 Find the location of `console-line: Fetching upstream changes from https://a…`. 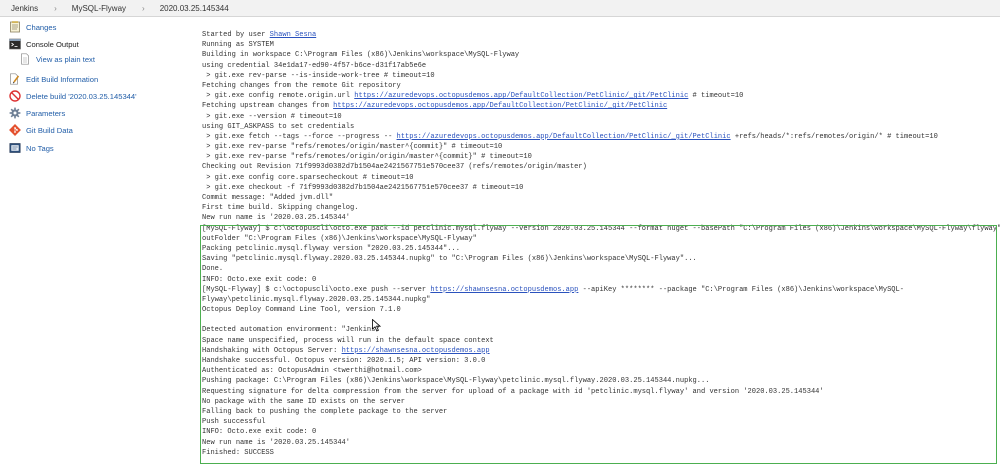

console-line: Fetching upstream changes from https://a… is located at coordinates (600, 106).